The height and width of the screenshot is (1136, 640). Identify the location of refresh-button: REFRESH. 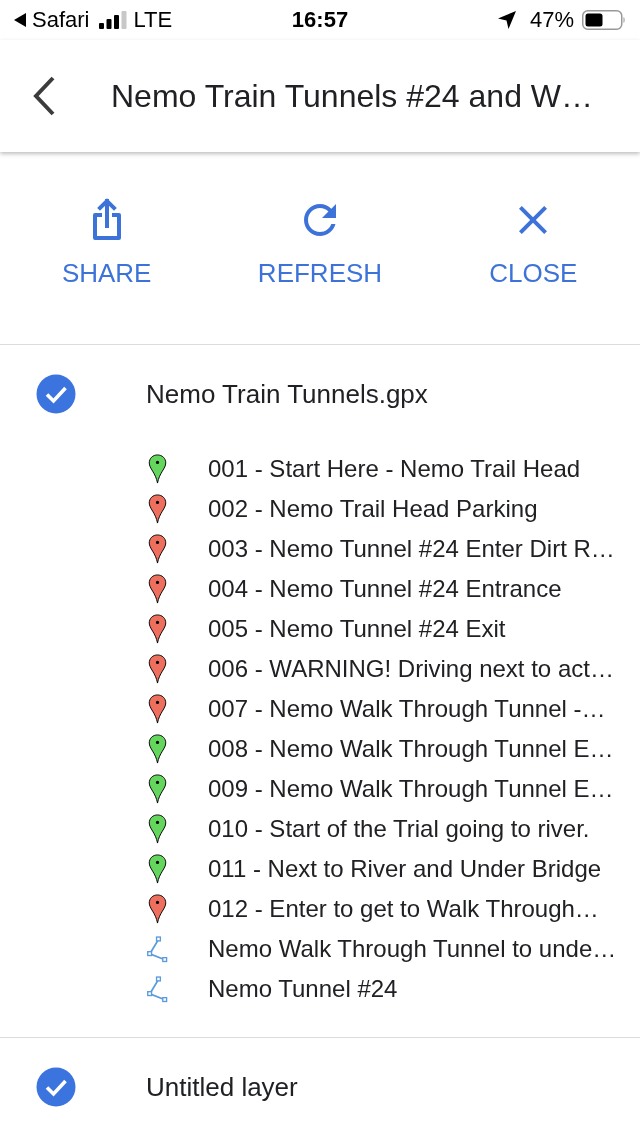
(320, 247).